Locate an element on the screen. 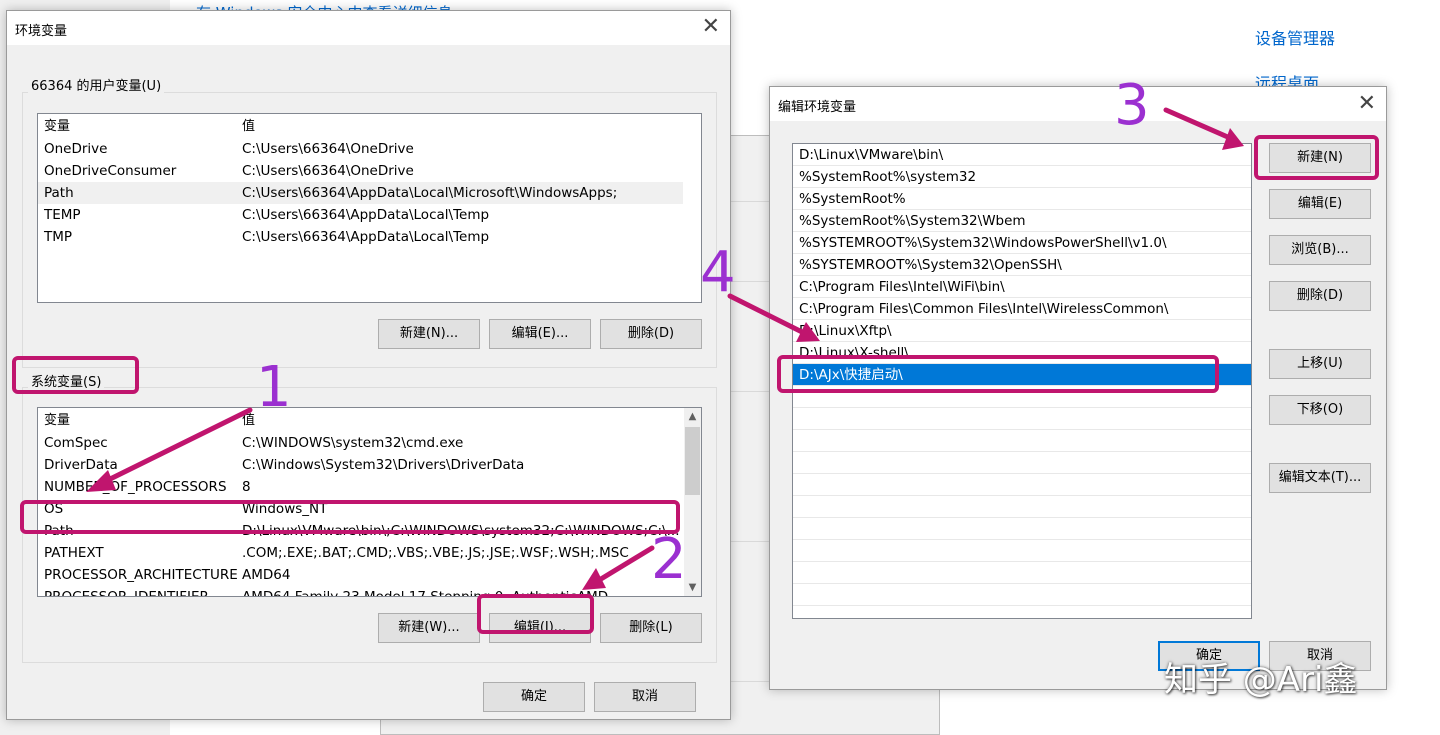  var-name: OneDrive is located at coordinates (76, 149).